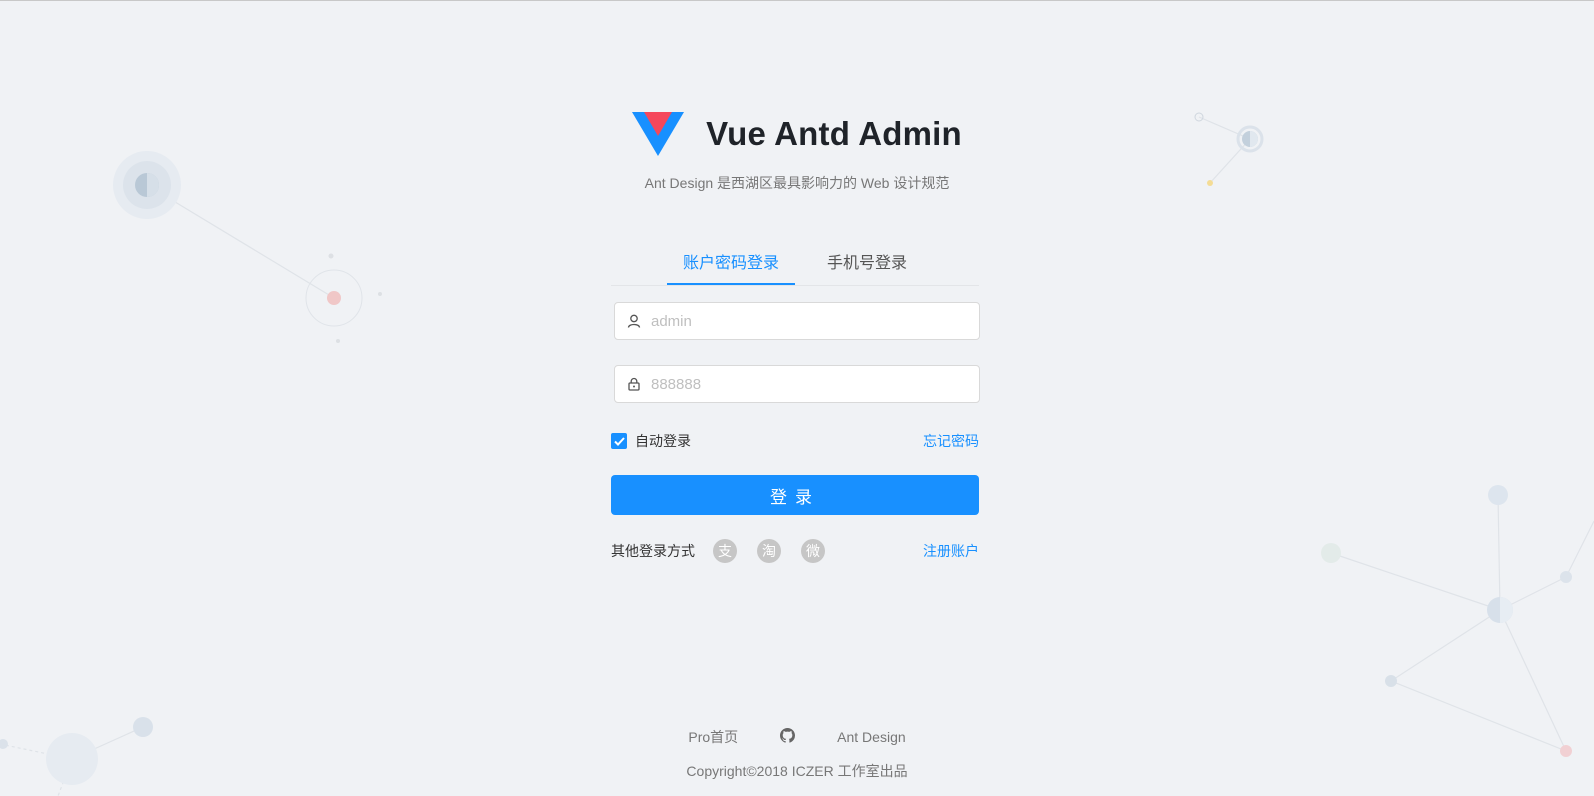 This screenshot has height=796, width=1594. I want to click on taobao-icon: 淘, so click(769, 551).